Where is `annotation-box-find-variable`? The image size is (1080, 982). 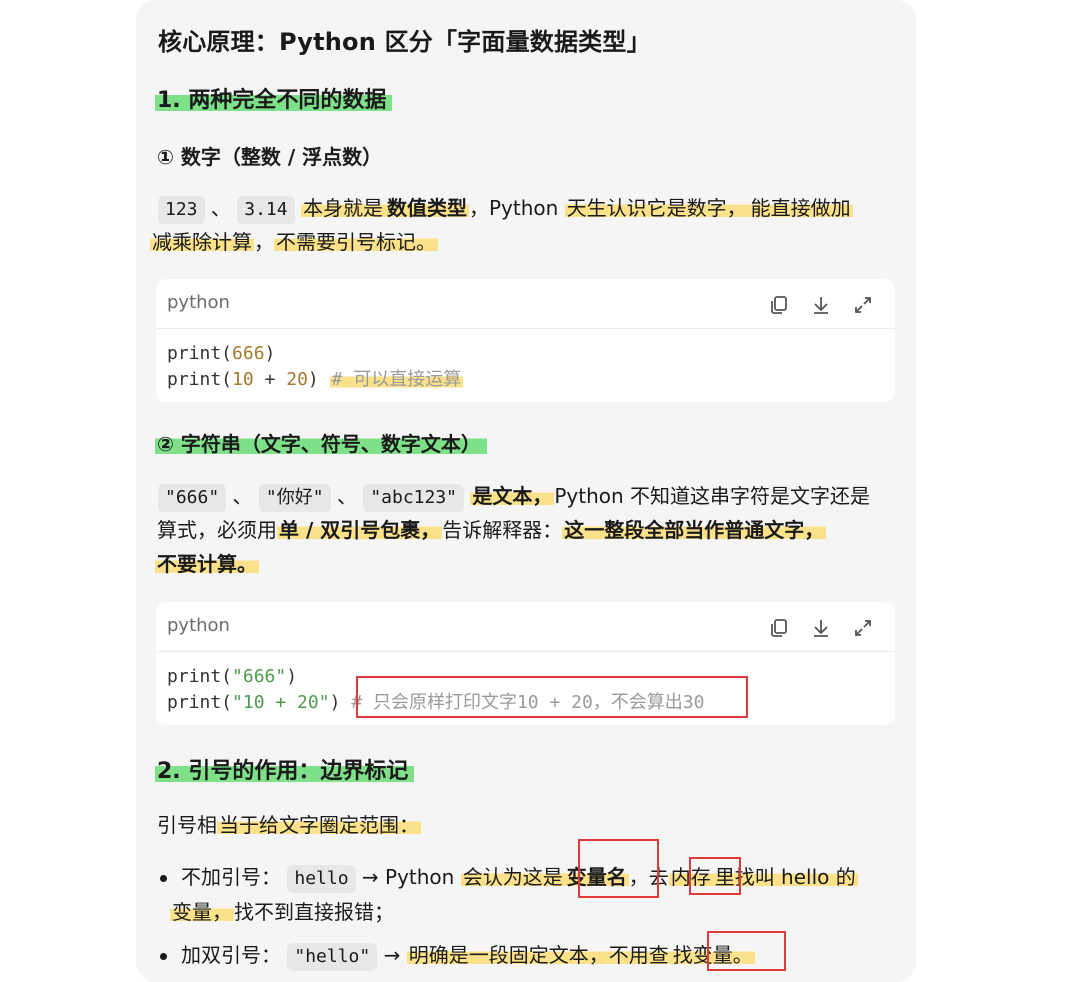
annotation-box-find-variable is located at coordinates (746, 951).